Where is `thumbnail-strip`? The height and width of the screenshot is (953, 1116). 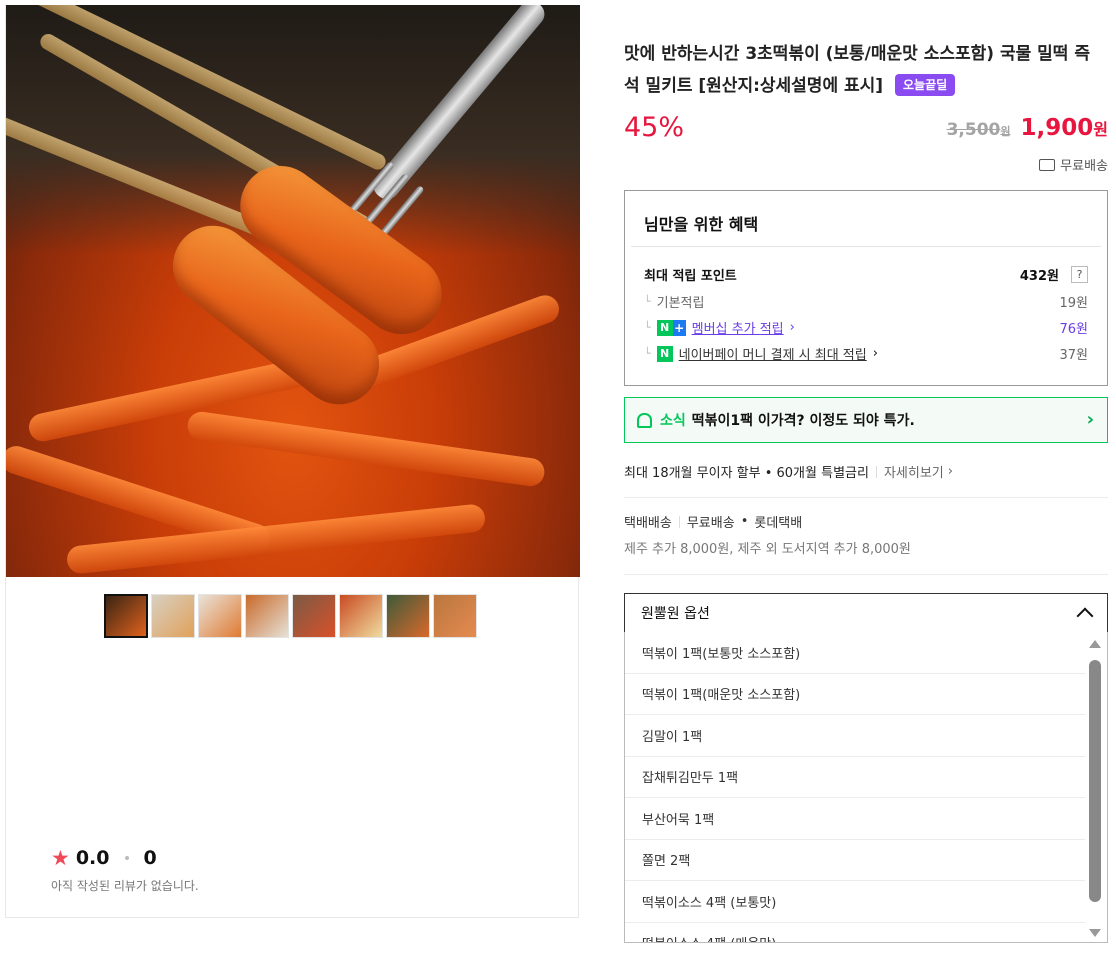 thumbnail-strip is located at coordinates (290, 616).